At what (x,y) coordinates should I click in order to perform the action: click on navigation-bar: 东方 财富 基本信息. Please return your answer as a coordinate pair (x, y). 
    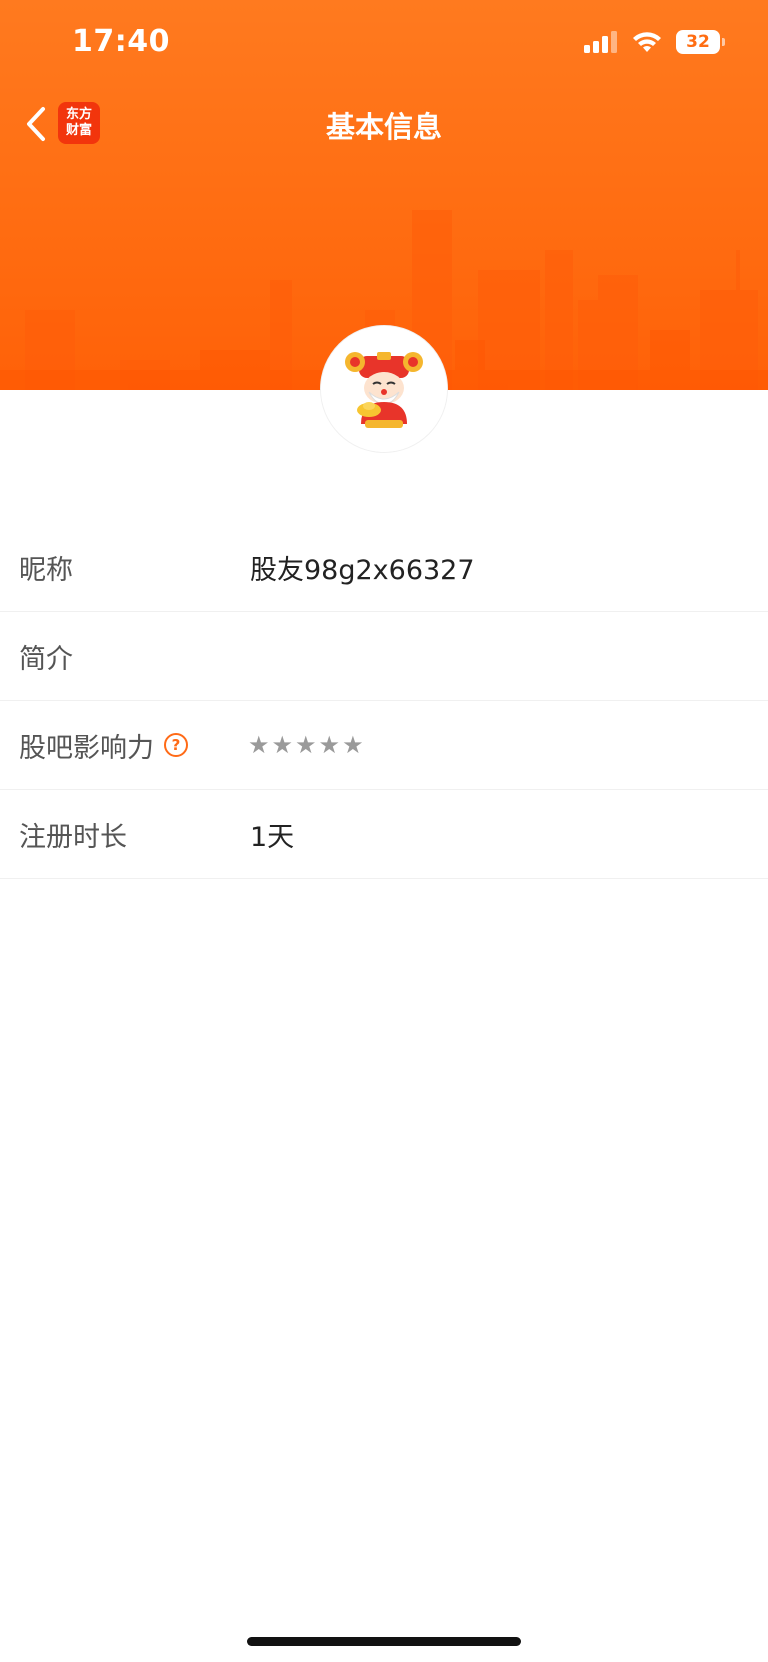
    Looking at the image, I should click on (384, 125).